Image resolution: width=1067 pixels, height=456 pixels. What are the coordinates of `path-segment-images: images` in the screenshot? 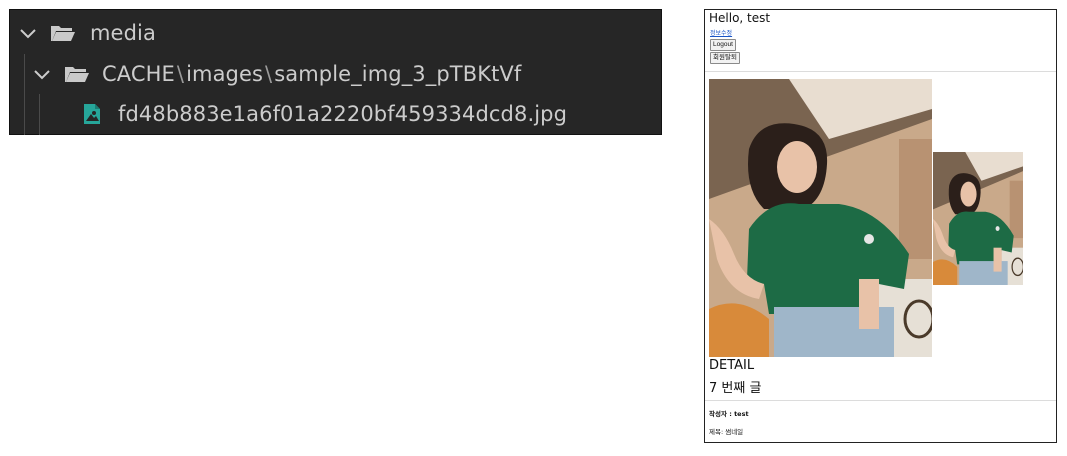 It's located at (224, 74).